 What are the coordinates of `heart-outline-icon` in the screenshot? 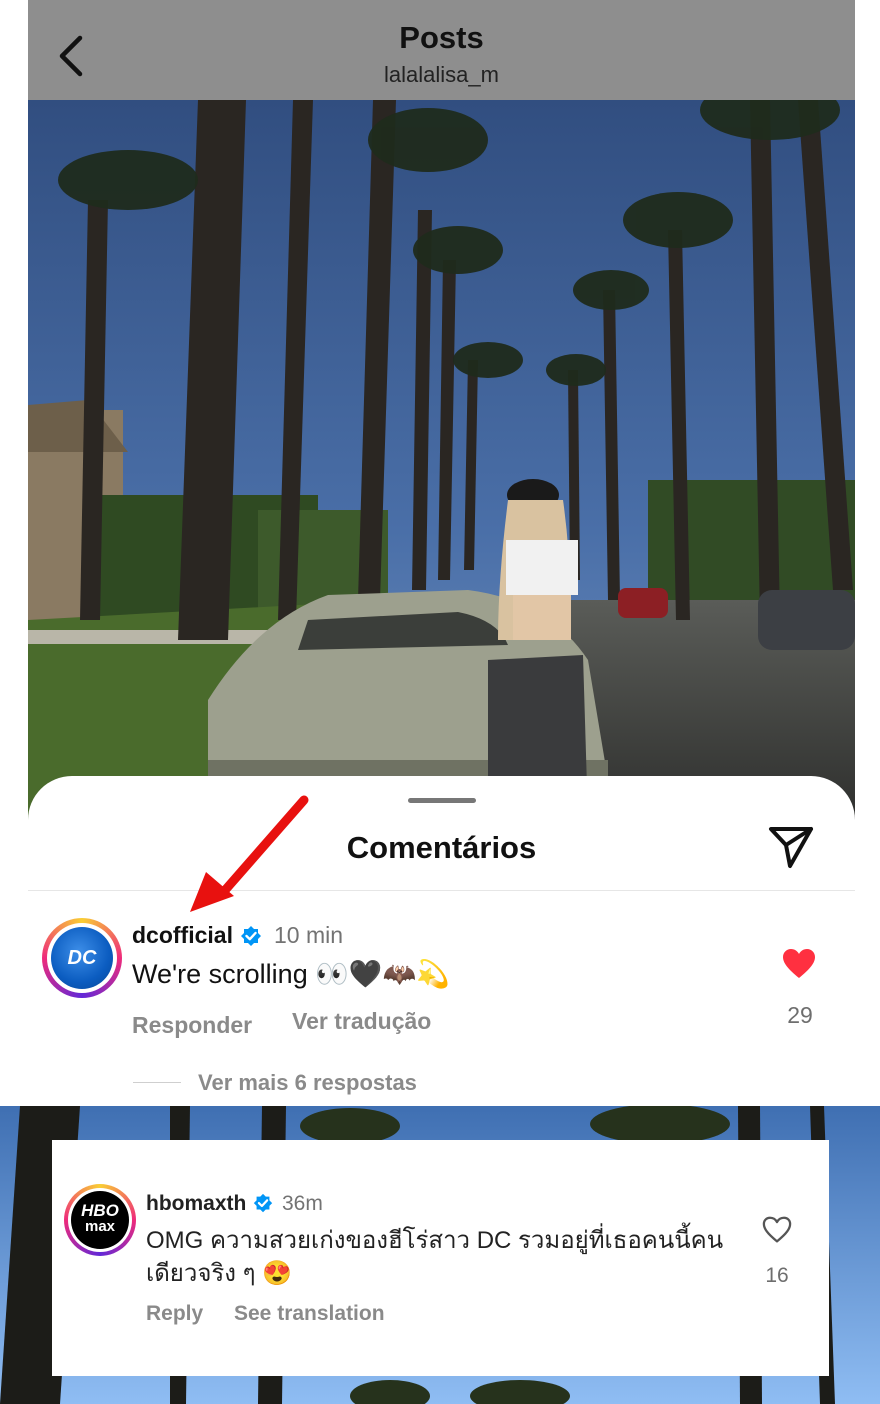 It's located at (777, 1229).